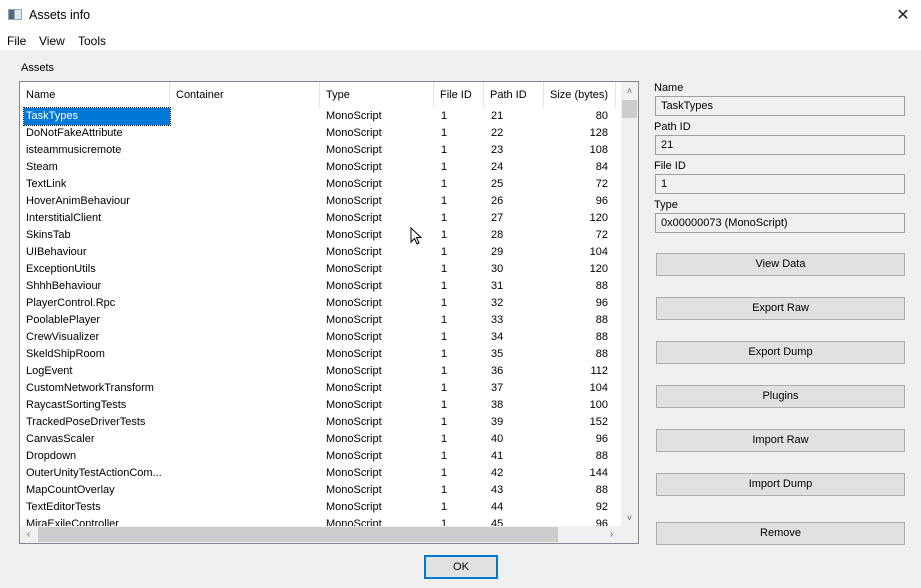 Image resolution: width=921 pixels, height=588 pixels. Describe the element at coordinates (780, 223) in the screenshot. I see `type-field: 0x00000073 (MonoScript)` at that location.